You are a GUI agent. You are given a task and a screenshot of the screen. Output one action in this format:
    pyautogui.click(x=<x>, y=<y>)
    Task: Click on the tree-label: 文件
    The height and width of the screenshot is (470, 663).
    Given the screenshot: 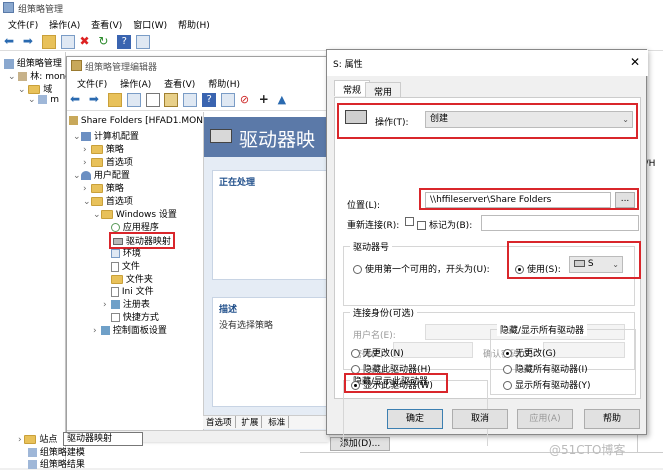 What is the action you would take?
    pyautogui.click(x=130, y=267)
    